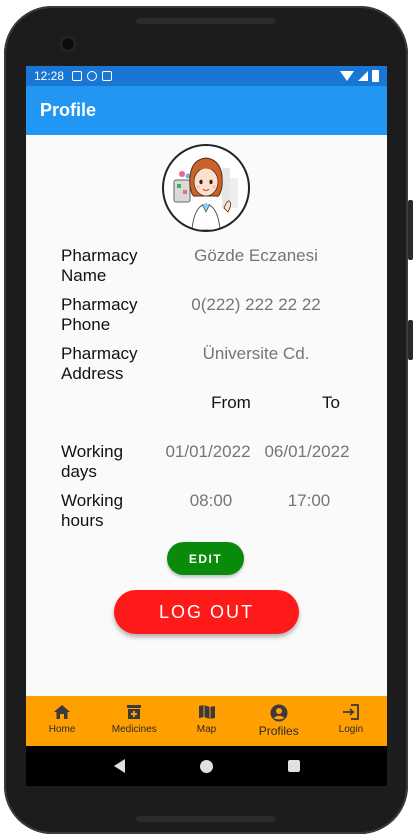 This screenshot has width=413, height=839. What do you see at coordinates (206, 21) in the screenshot?
I see `top-speaker` at bounding box center [206, 21].